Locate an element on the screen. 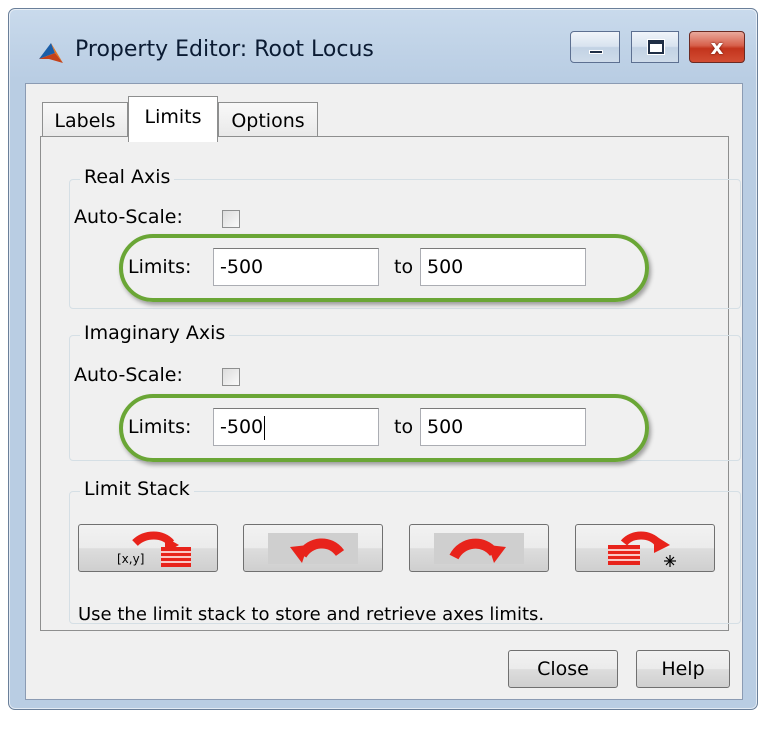 Image resolution: width=775 pixels, height=730 pixels. text-caret is located at coordinates (265, 427).